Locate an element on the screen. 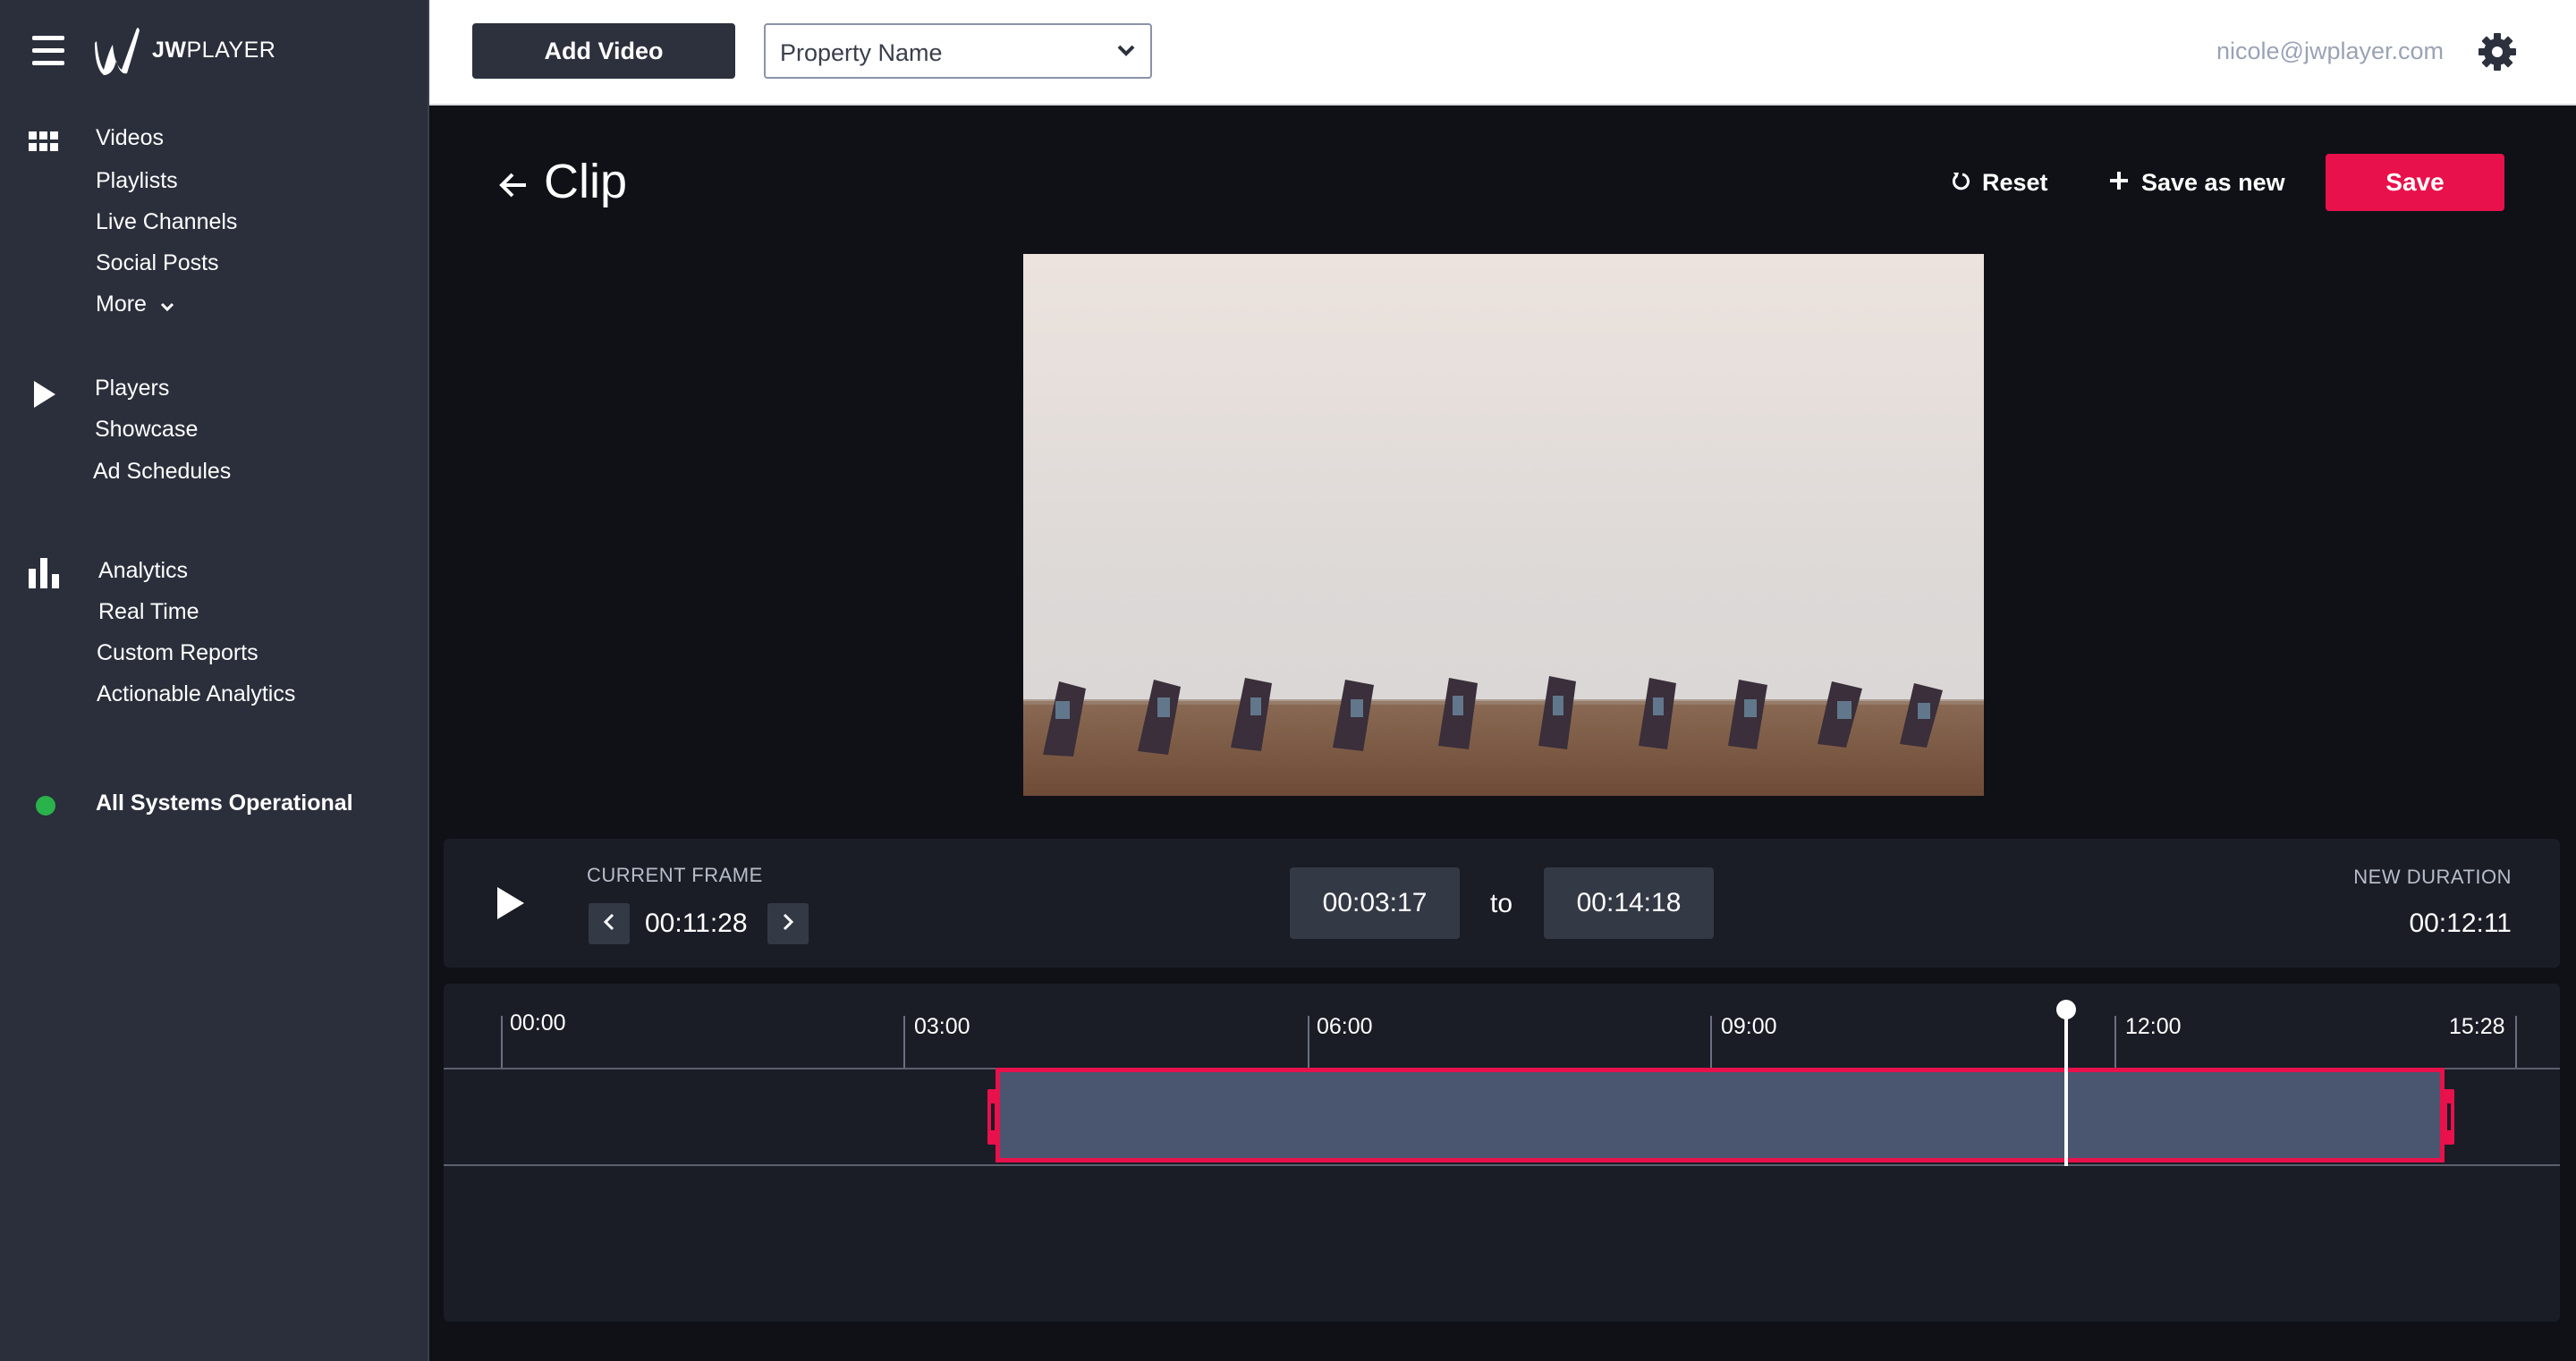 This screenshot has width=2576, height=1361. status-indicator-icon is located at coordinates (45, 806).